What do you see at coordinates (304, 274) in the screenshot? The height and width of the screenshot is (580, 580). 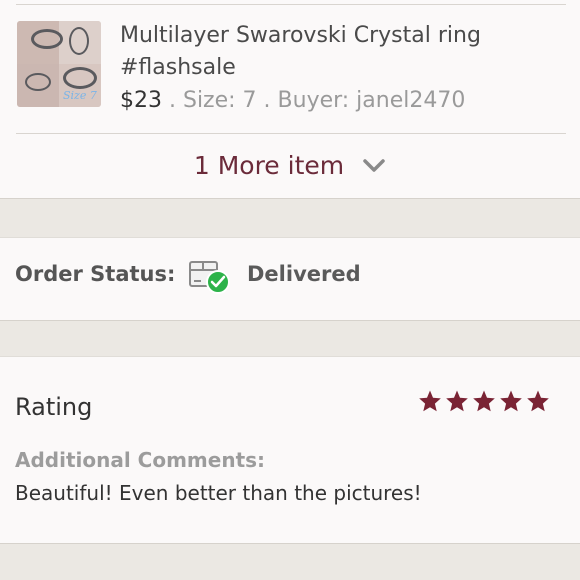 I see `order-status-value: Delivered` at bounding box center [304, 274].